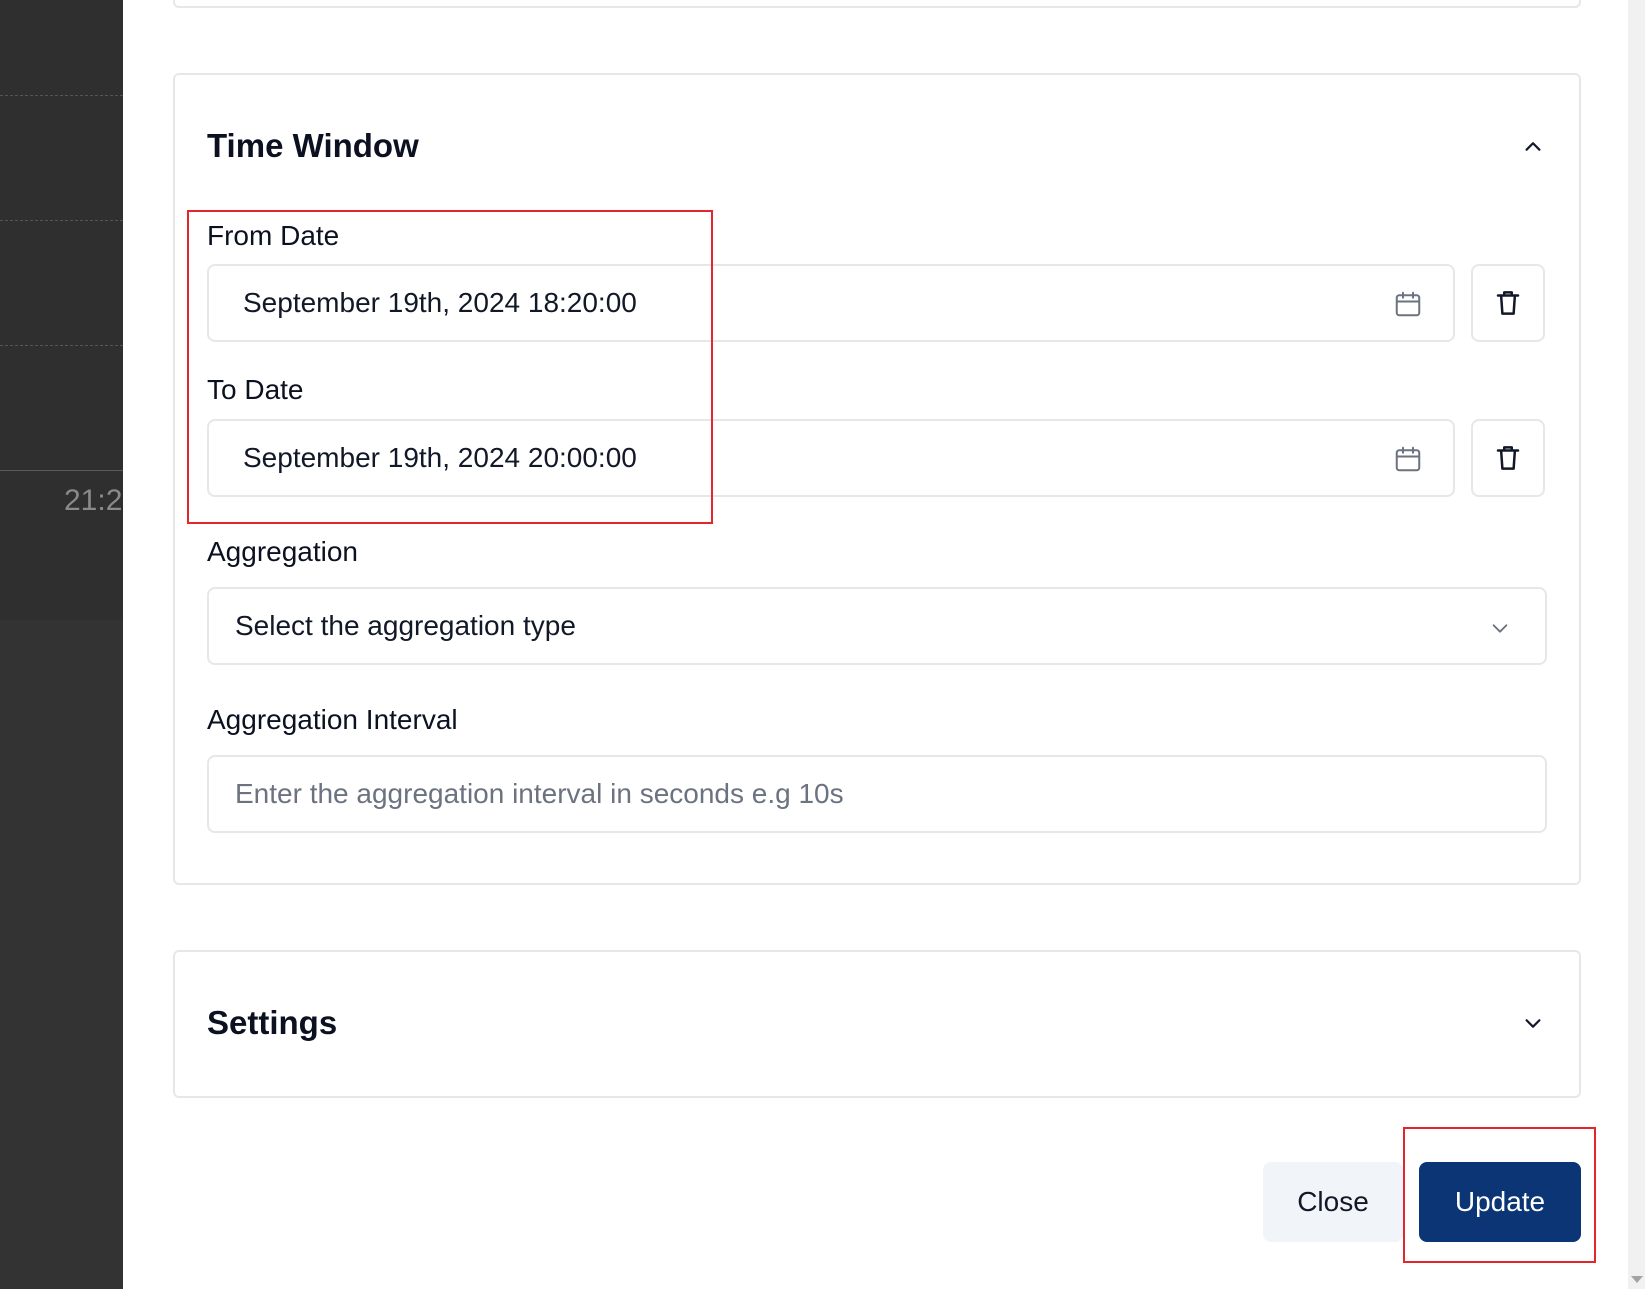  Describe the element at coordinates (255, 389) in the screenshot. I see `to-date-label: To Date` at that location.